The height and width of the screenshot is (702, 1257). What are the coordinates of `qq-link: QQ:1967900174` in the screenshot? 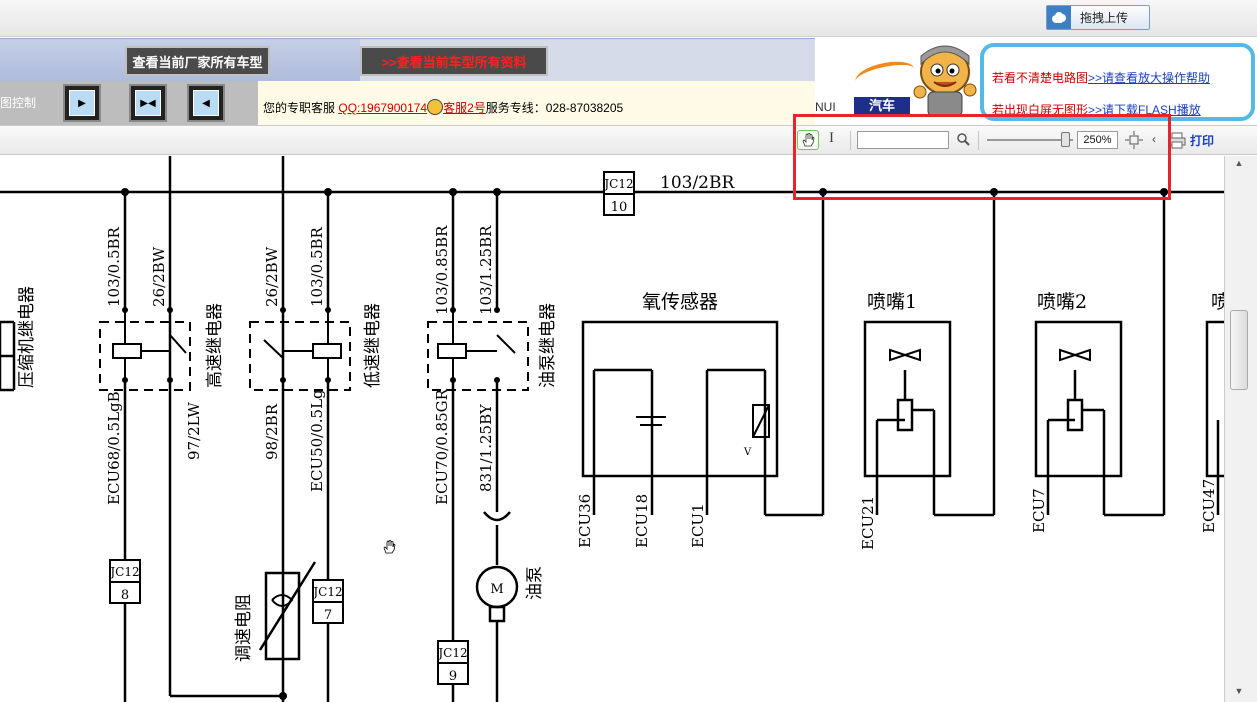 It's located at (382, 108).